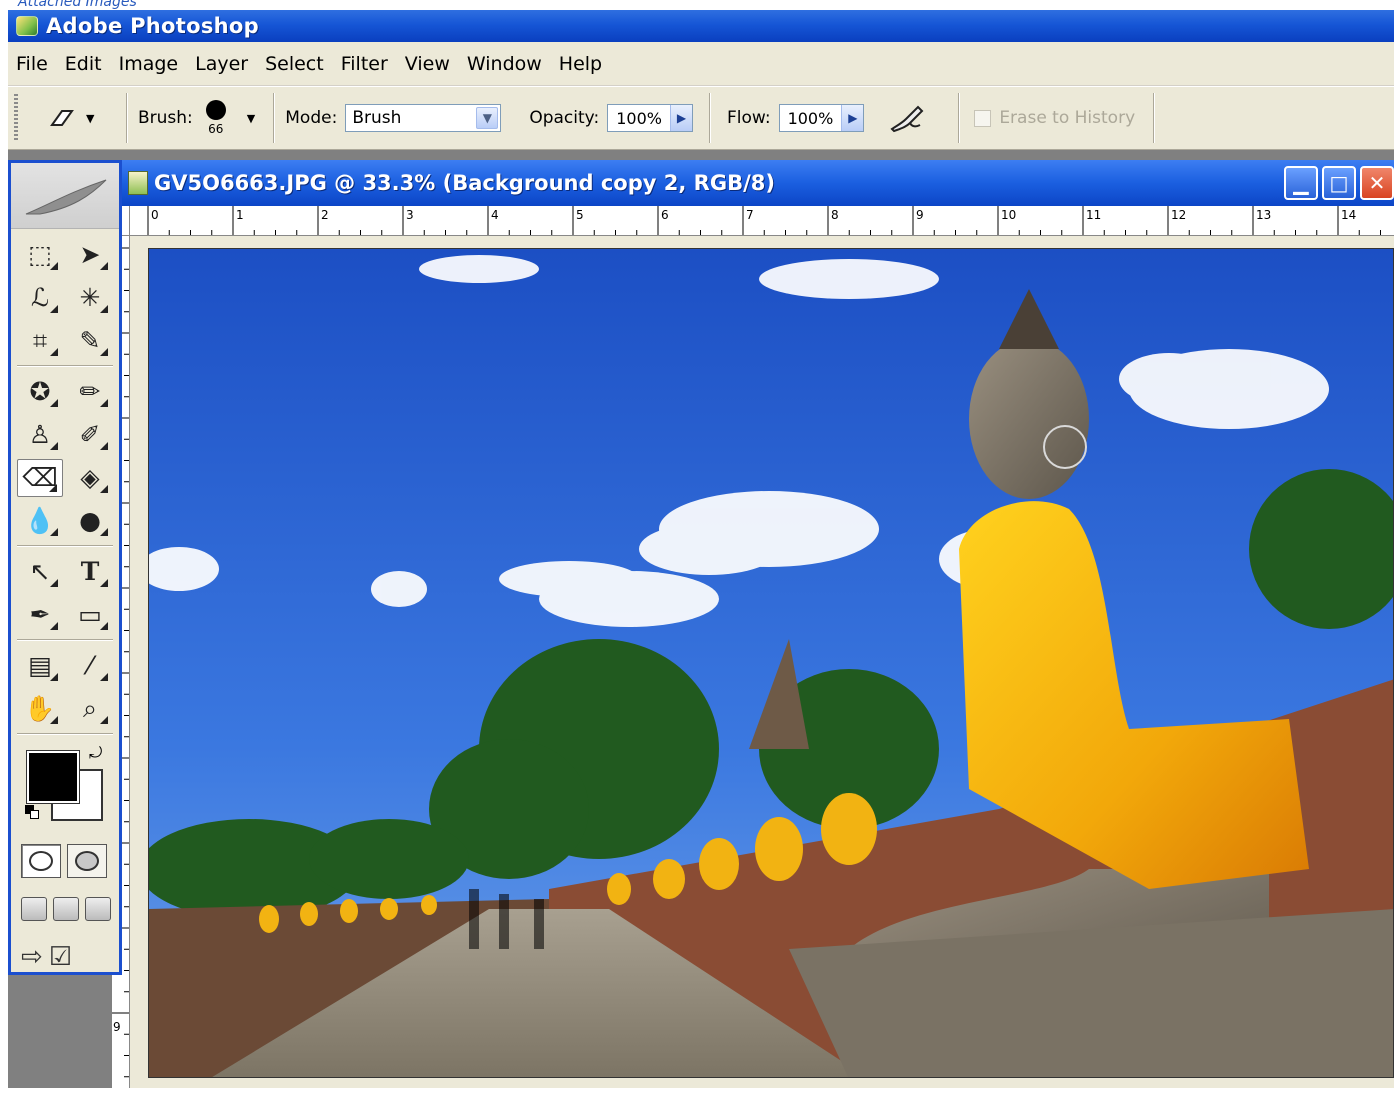 This screenshot has height=1097, width=1394. I want to click on eraser-icon, so click(62, 118).